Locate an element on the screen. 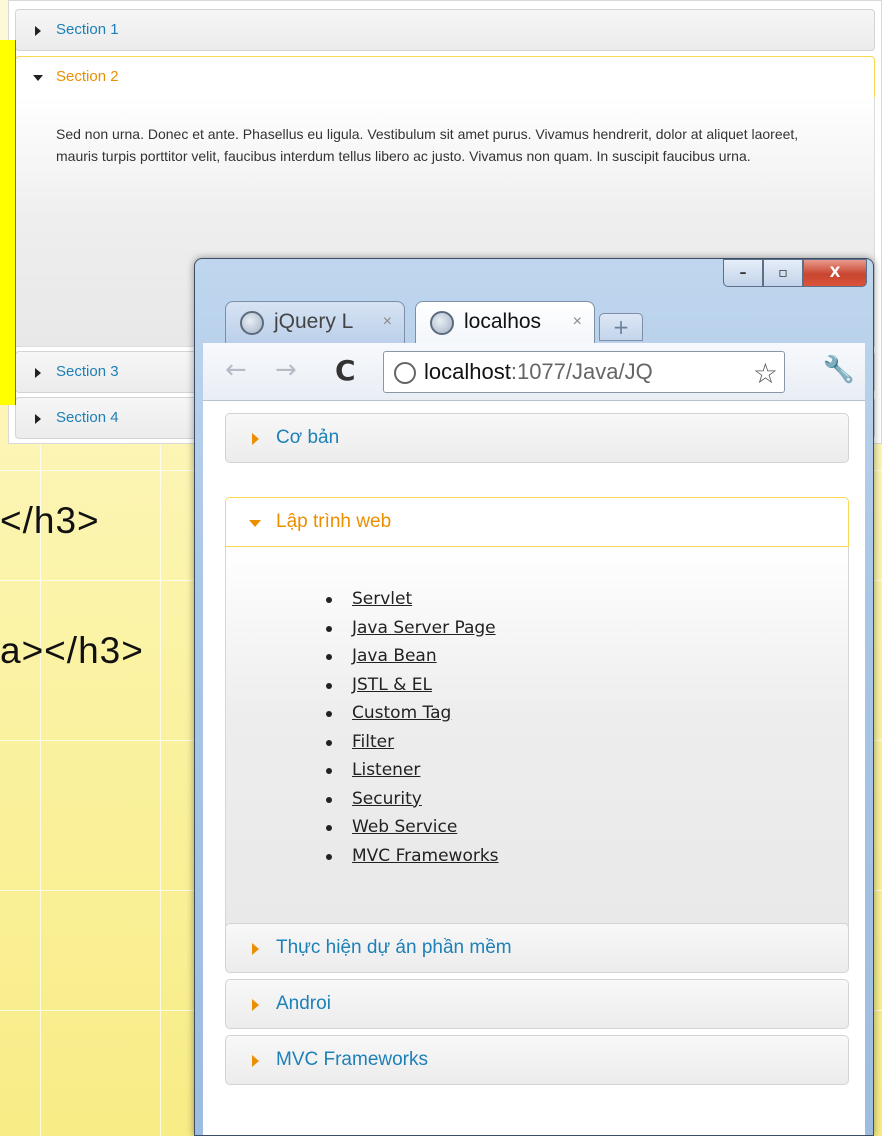 The width and height of the screenshot is (882, 1136). browser-toolbar: ← → C localhost:1077/Java/JQ ☆ 🔧 is located at coordinates (534, 372).